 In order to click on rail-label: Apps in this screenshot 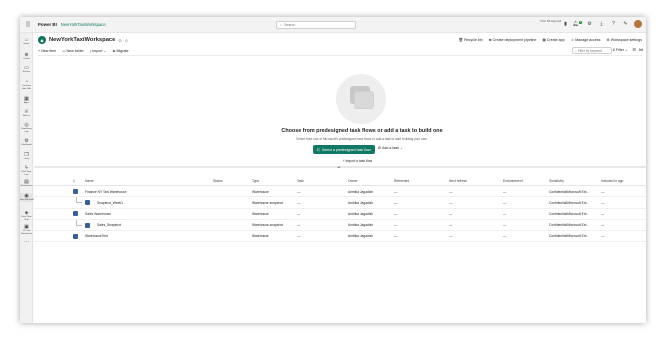, I will do `click(26, 103)`.